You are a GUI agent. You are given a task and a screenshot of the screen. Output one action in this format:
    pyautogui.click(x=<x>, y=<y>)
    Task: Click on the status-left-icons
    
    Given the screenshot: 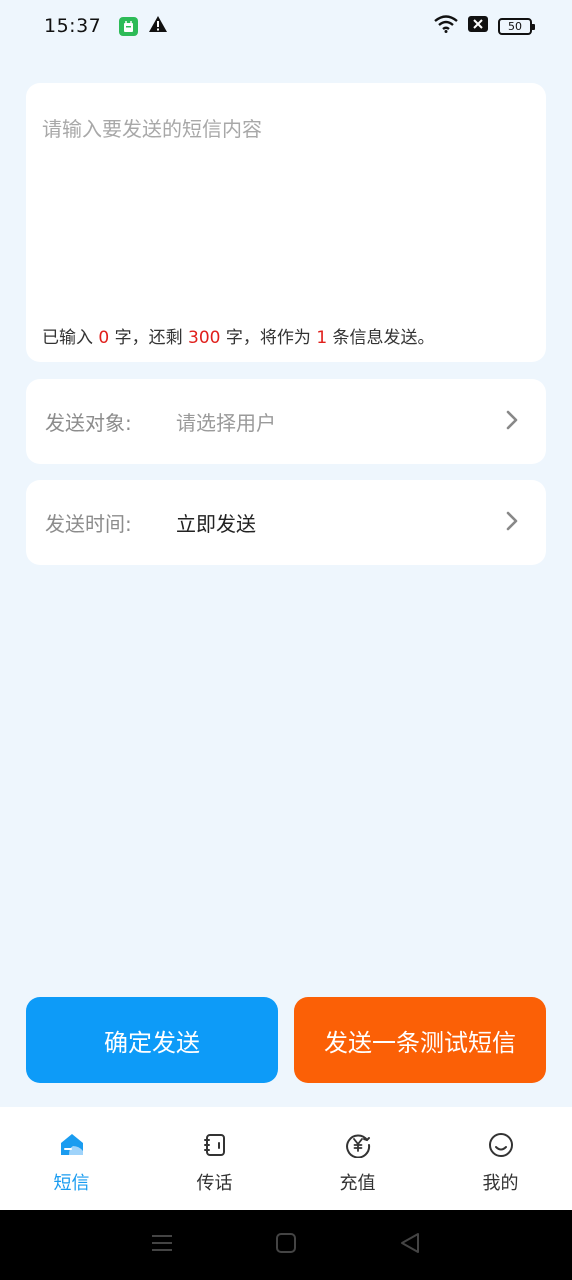 What is the action you would take?
    pyautogui.click(x=143, y=26)
    